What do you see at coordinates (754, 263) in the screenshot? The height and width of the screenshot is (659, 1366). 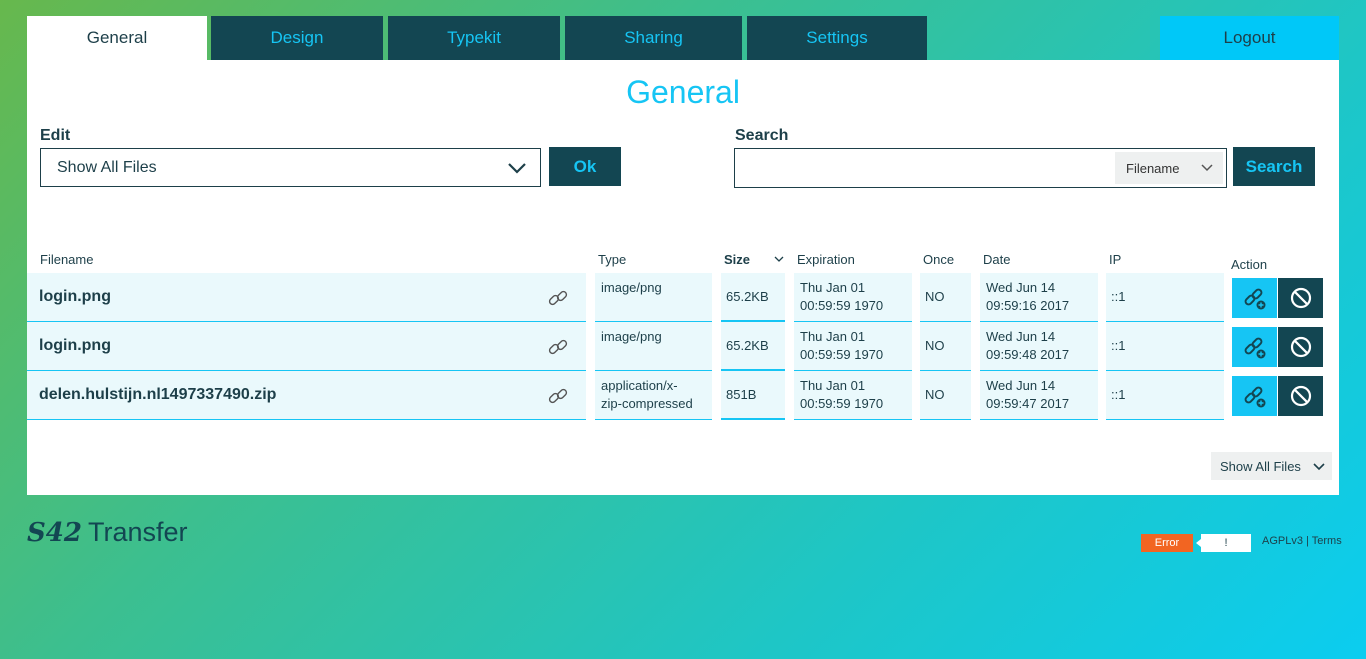 I see `column-header-size: Size` at bounding box center [754, 263].